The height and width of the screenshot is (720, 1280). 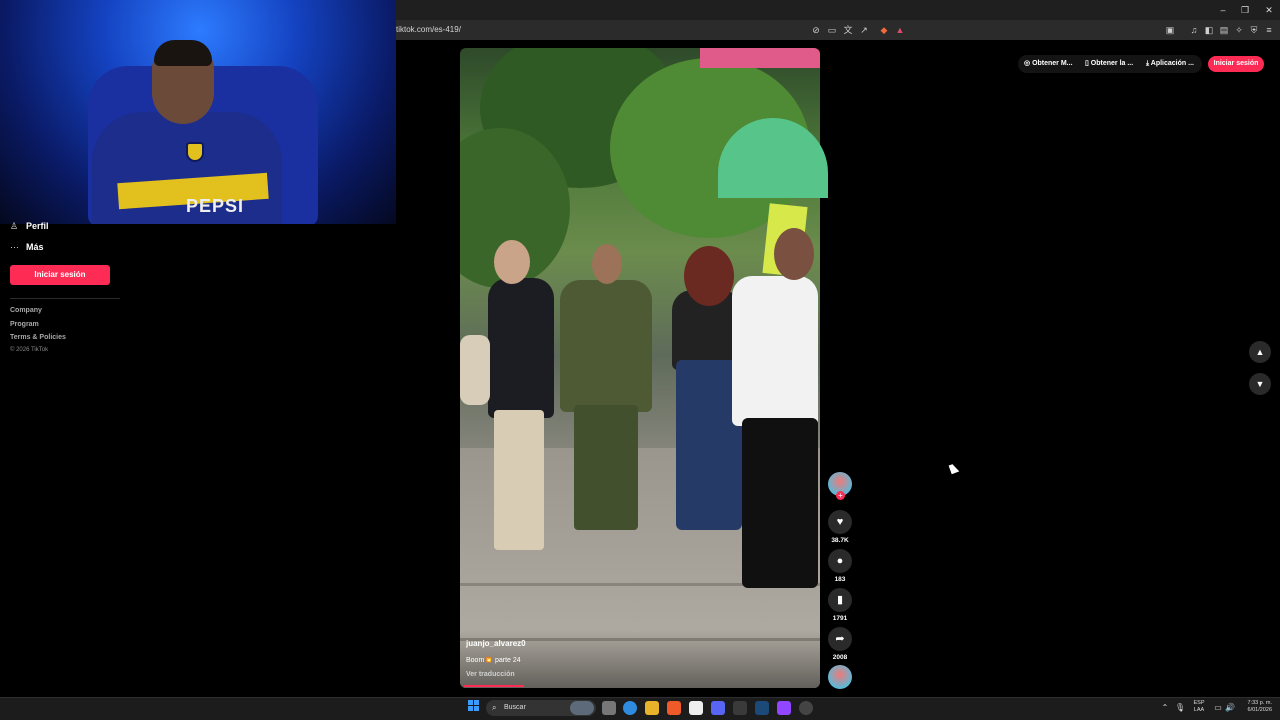 What do you see at coordinates (832, 30) in the screenshot?
I see `screen-cast-icon: ▭` at bounding box center [832, 30].